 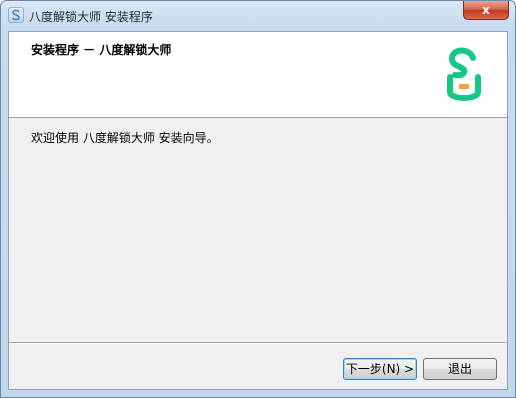 What do you see at coordinates (460, 369) in the screenshot?
I see `exit-button: 退出` at bounding box center [460, 369].